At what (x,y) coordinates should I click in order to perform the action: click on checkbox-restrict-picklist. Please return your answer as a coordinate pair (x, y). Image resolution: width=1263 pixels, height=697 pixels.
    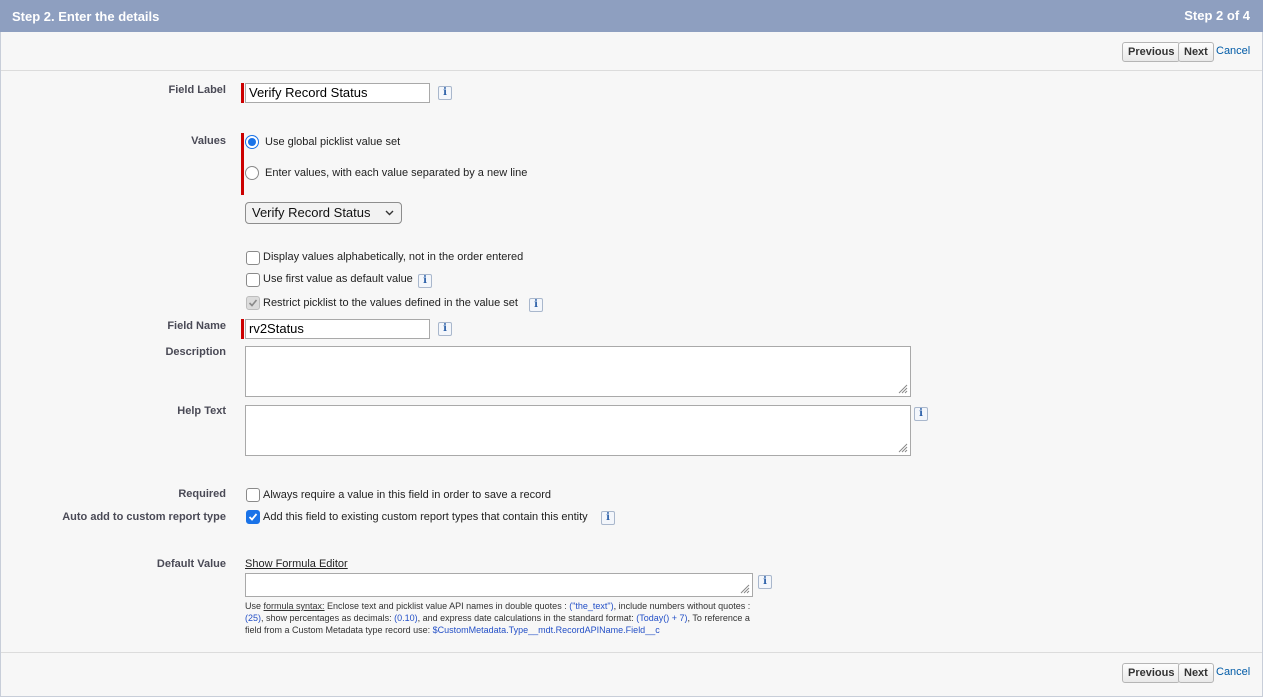
    Looking at the image, I should click on (253, 303).